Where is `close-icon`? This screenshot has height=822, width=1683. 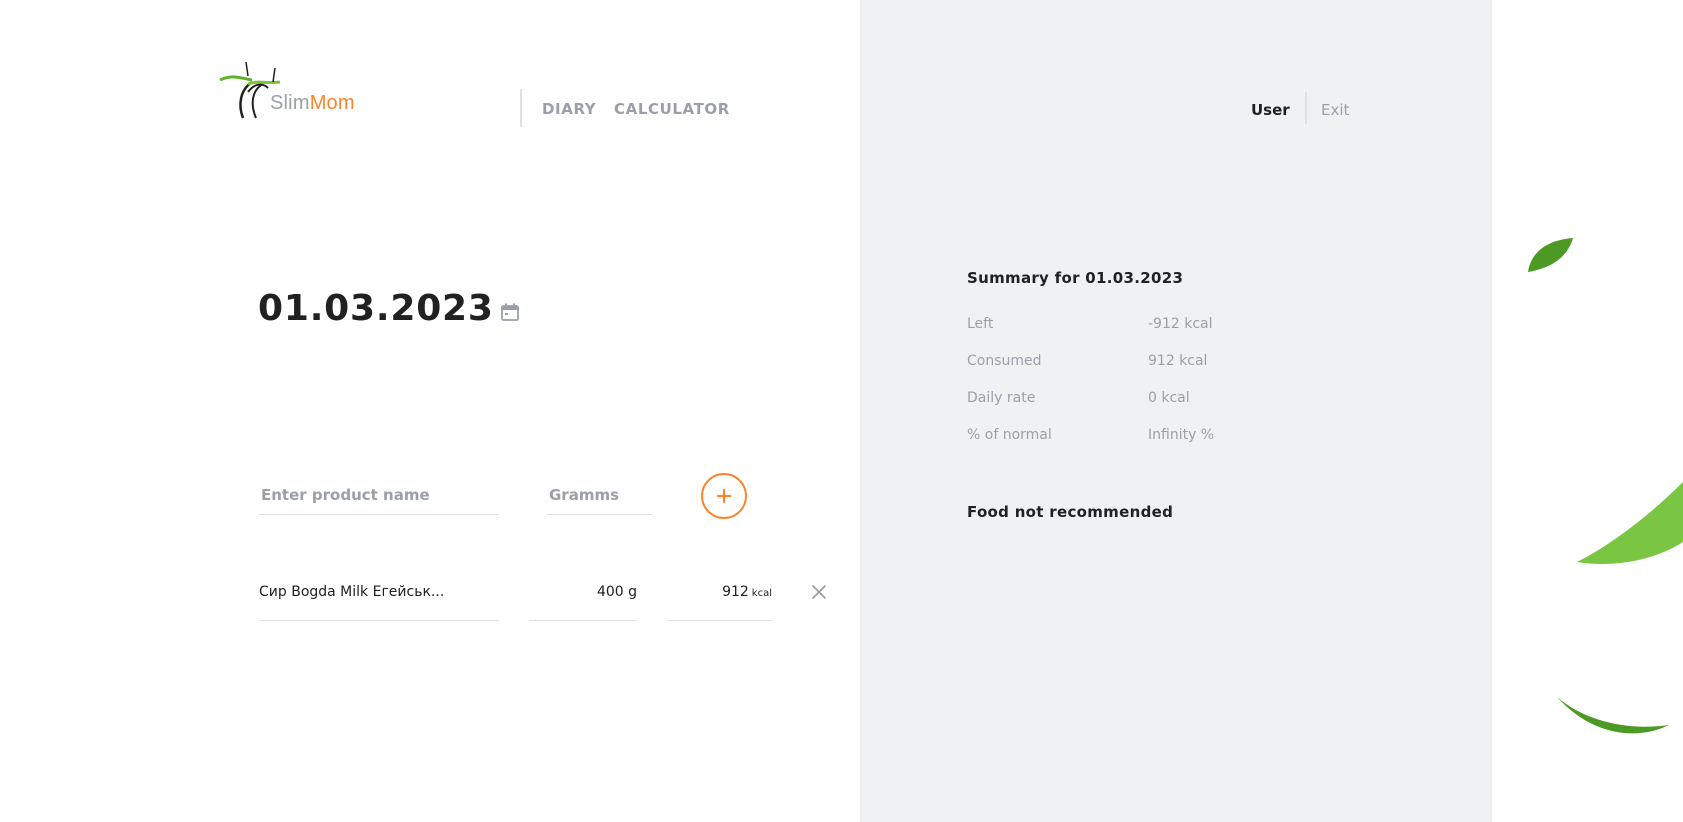
close-icon is located at coordinates (819, 592).